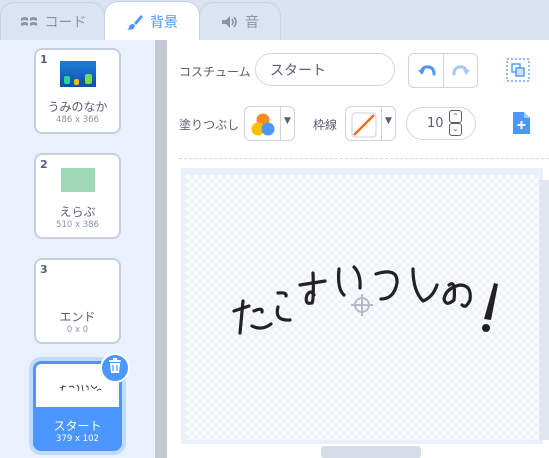  What do you see at coordinates (544, 310) in the screenshot?
I see `canvas-vertical-scrollbar` at bounding box center [544, 310].